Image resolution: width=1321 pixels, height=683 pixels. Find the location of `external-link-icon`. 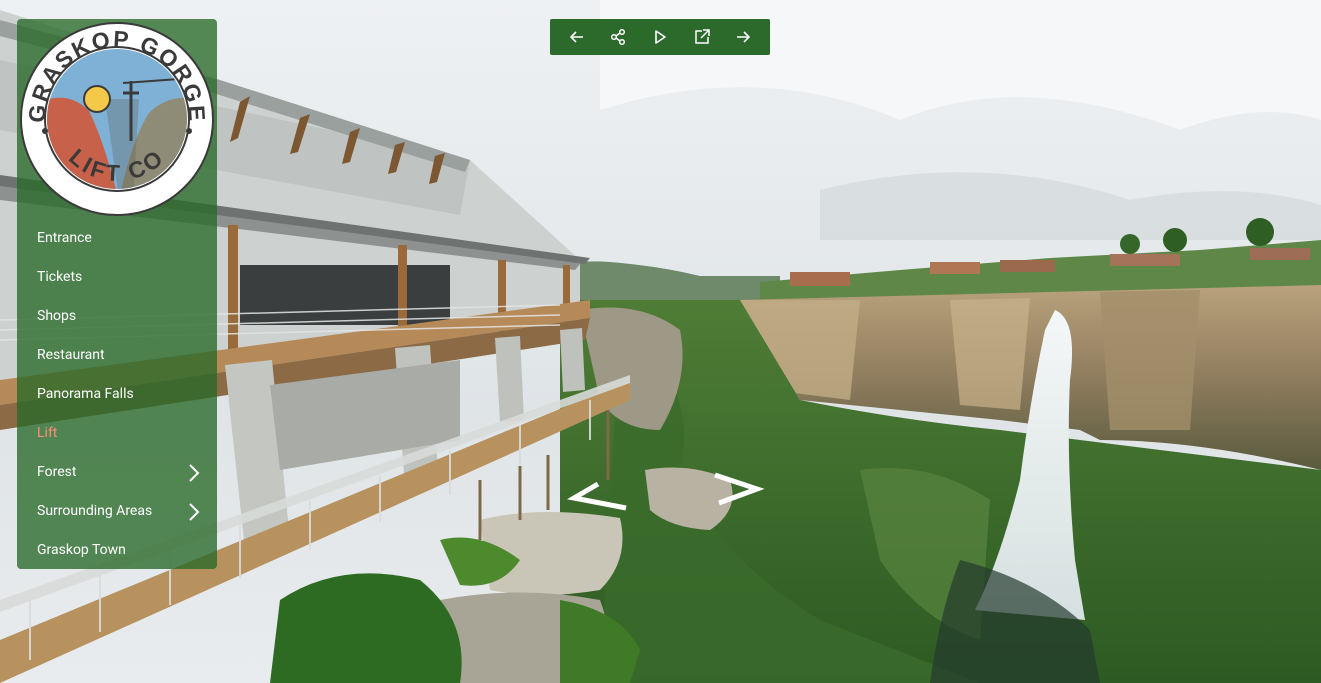

external-link-icon is located at coordinates (702, 36).